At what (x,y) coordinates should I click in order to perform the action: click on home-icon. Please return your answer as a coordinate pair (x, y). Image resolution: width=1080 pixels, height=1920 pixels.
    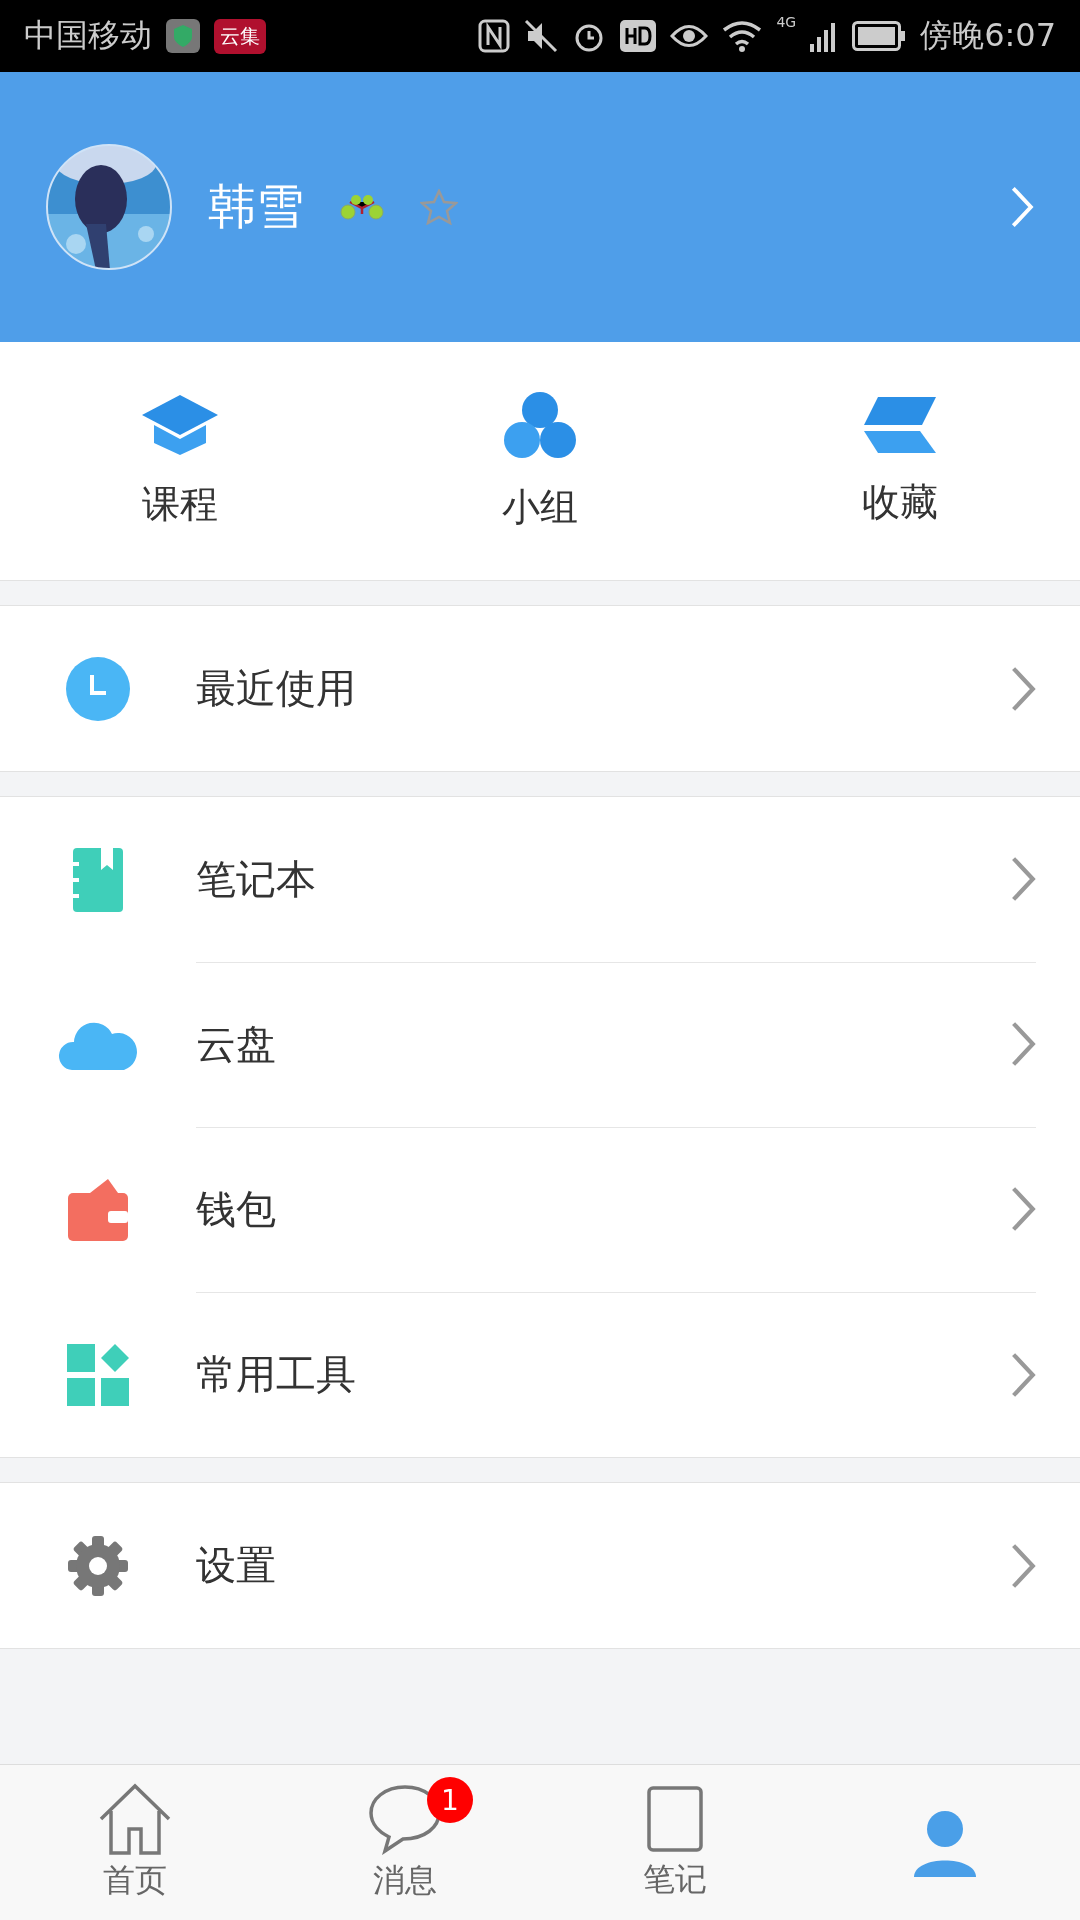
    Looking at the image, I should click on (135, 1818).